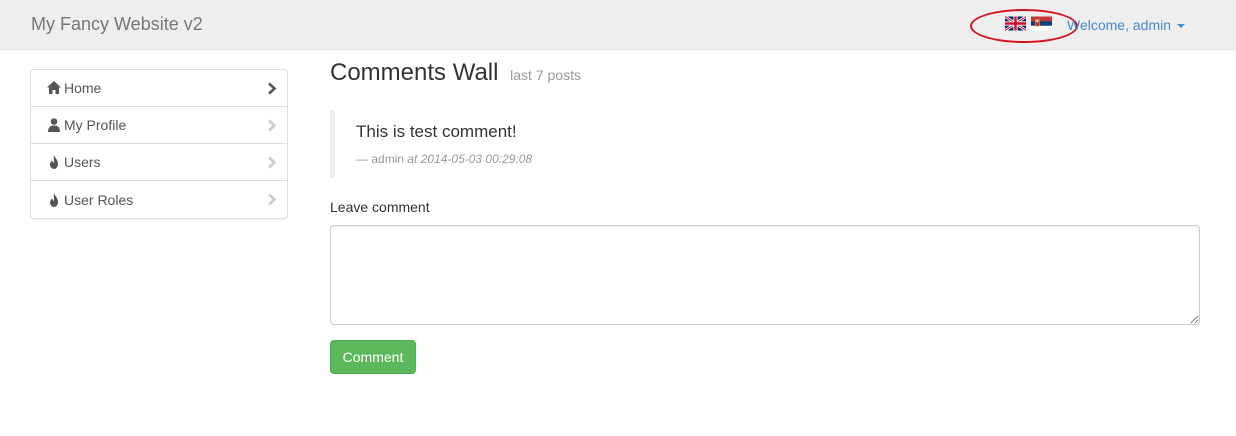 The image size is (1236, 436). I want to click on sidebar-item-label: My Profile, so click(95, 125).